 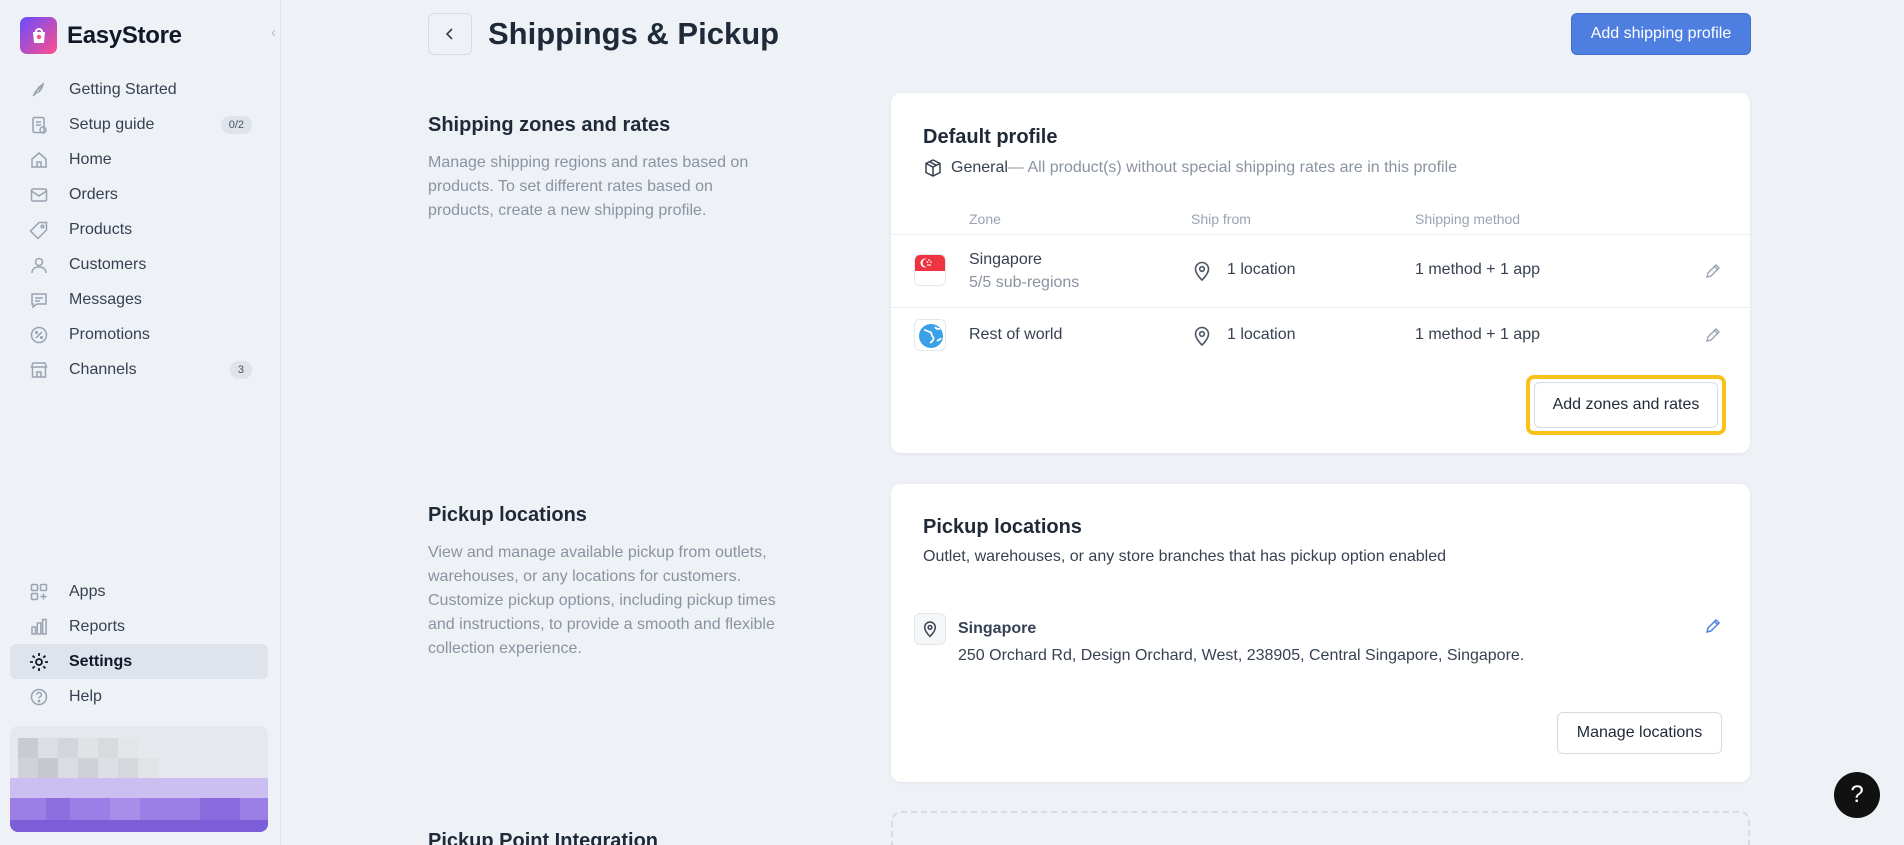 What do you see at coordinates (930, 270) in the screenshot?
I see `singapore-flag-icon` at bounding box center [930, 270].